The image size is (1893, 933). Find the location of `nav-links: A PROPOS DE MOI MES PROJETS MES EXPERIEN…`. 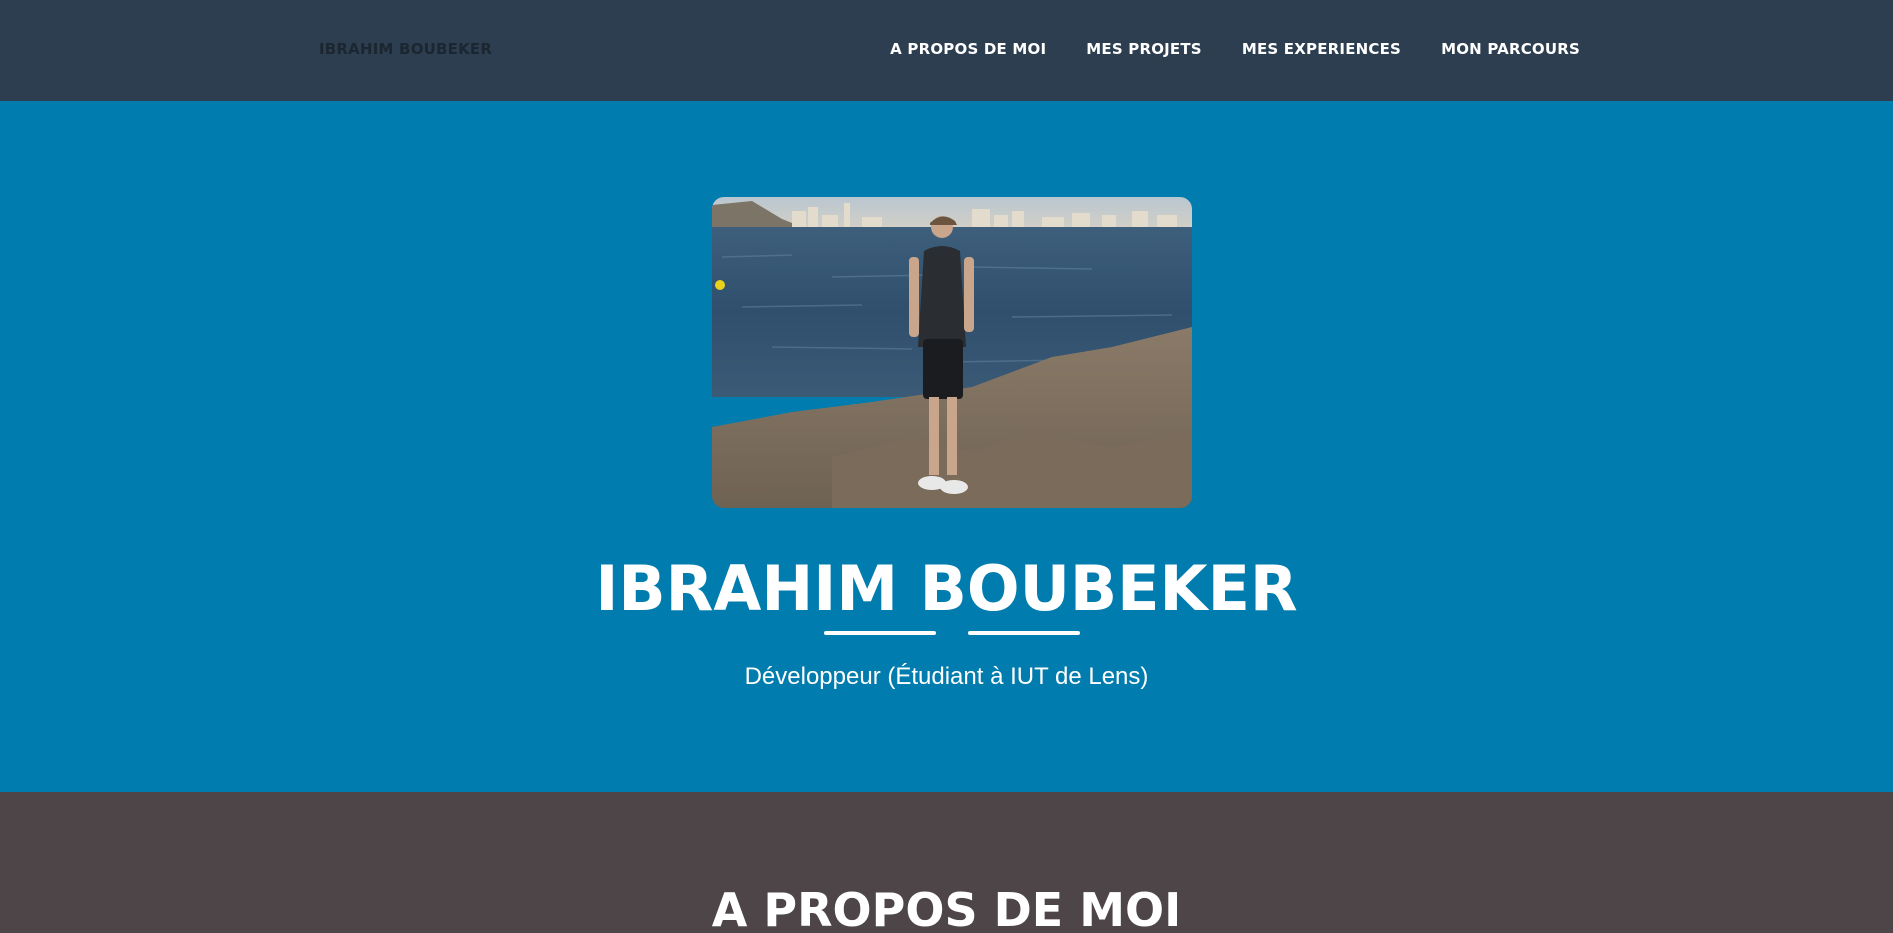

nav-links: A PROPOS DE MOI MES PROJETS MES EXPERIEN… is located at coordinates (1235, 49).